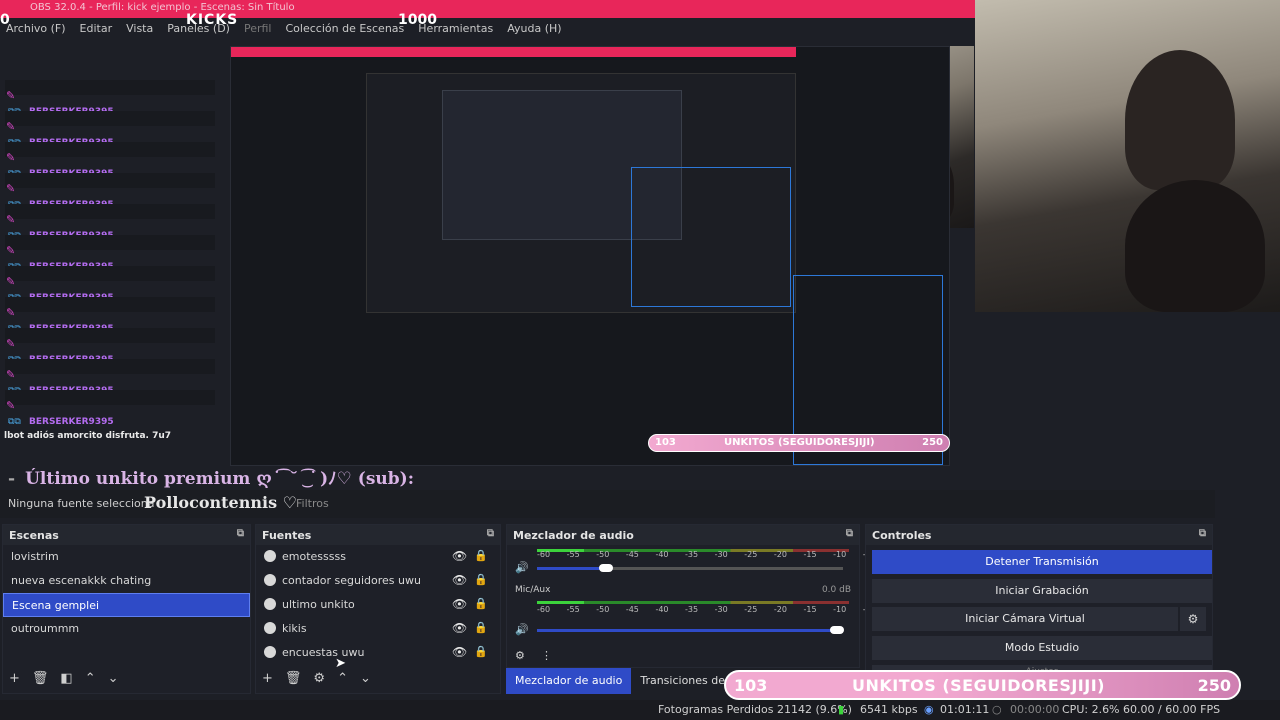 The width and height of the screenshot is (1280, 720). What do you see at coordinates (982, 685) in the screenshot?
I see `followers-goal-bar: 103 UNKITOS (SEGUIDORESJIJI) 250` at bounding box center [982, 685].